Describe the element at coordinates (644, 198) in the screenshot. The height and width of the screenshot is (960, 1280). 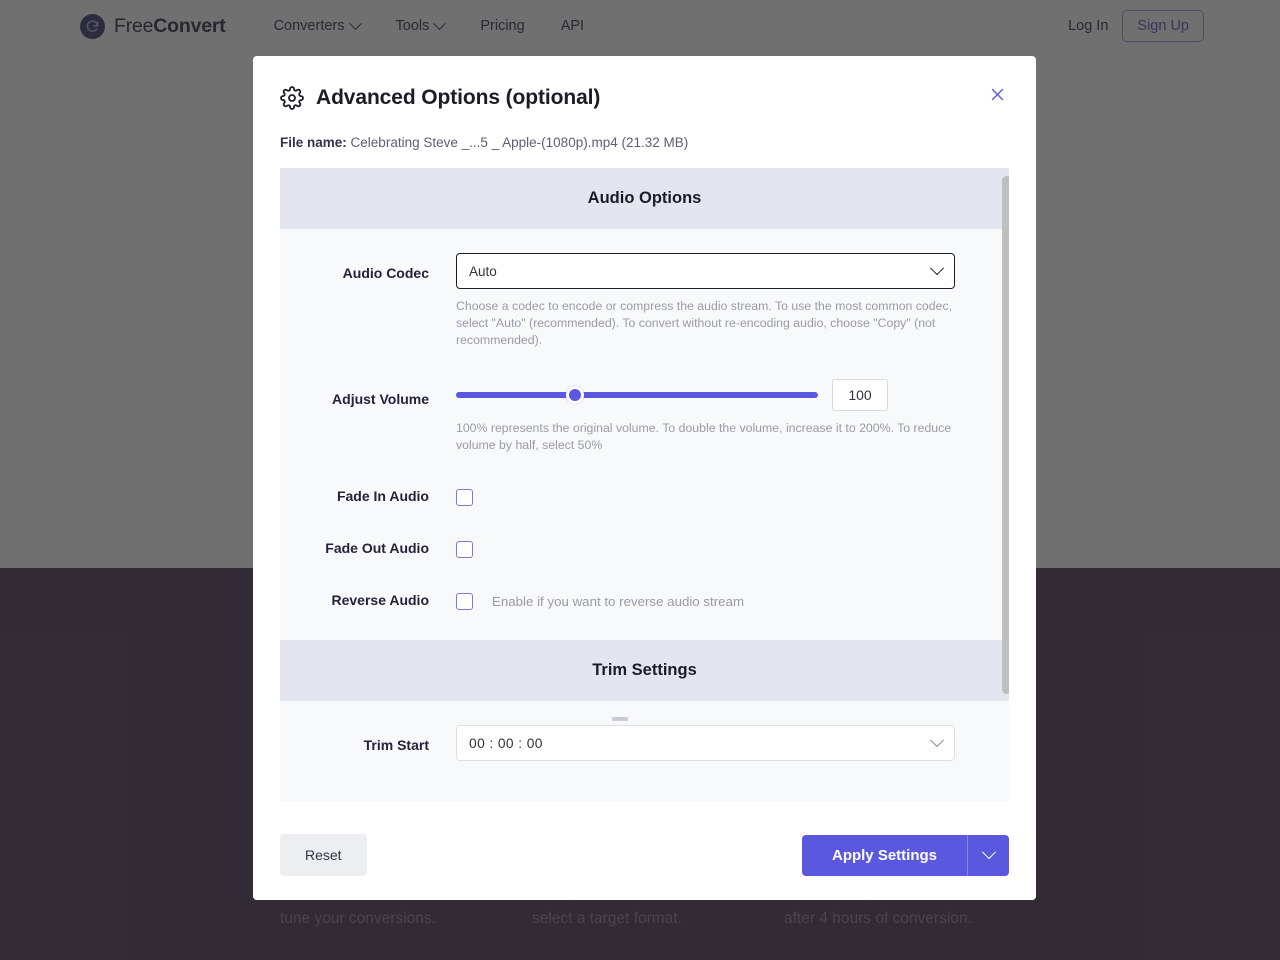
I see `audio-options-heading: Audio Options` at that location.